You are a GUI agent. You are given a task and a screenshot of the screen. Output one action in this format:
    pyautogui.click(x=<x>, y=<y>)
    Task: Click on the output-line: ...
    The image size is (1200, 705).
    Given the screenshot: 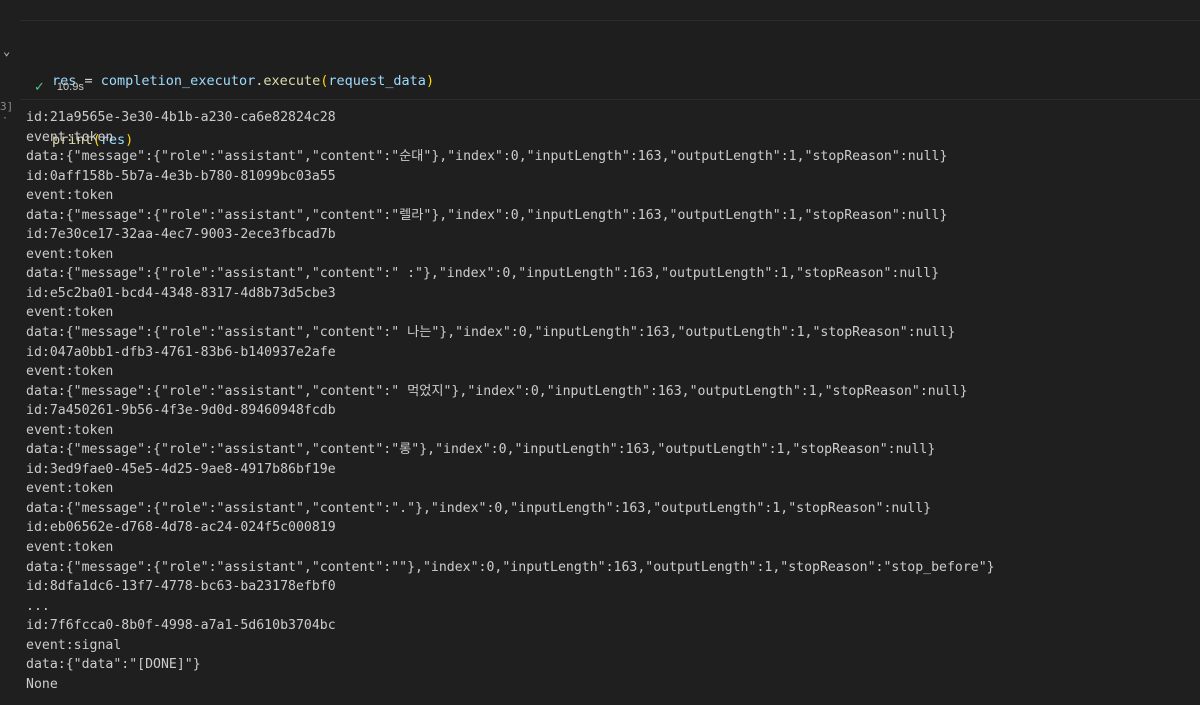 What is the action you would take?
    pyautogui.click(x=38, y=606)
    